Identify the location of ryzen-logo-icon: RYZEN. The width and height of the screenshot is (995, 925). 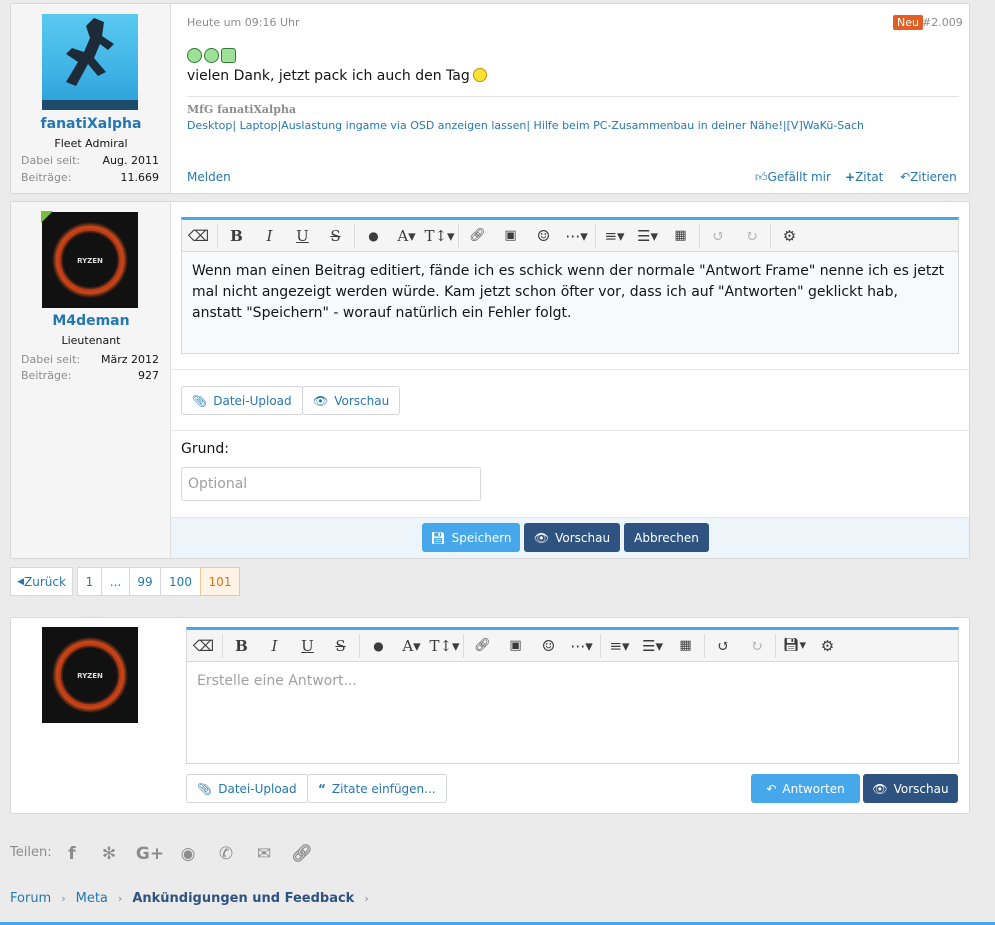
(90, 260).